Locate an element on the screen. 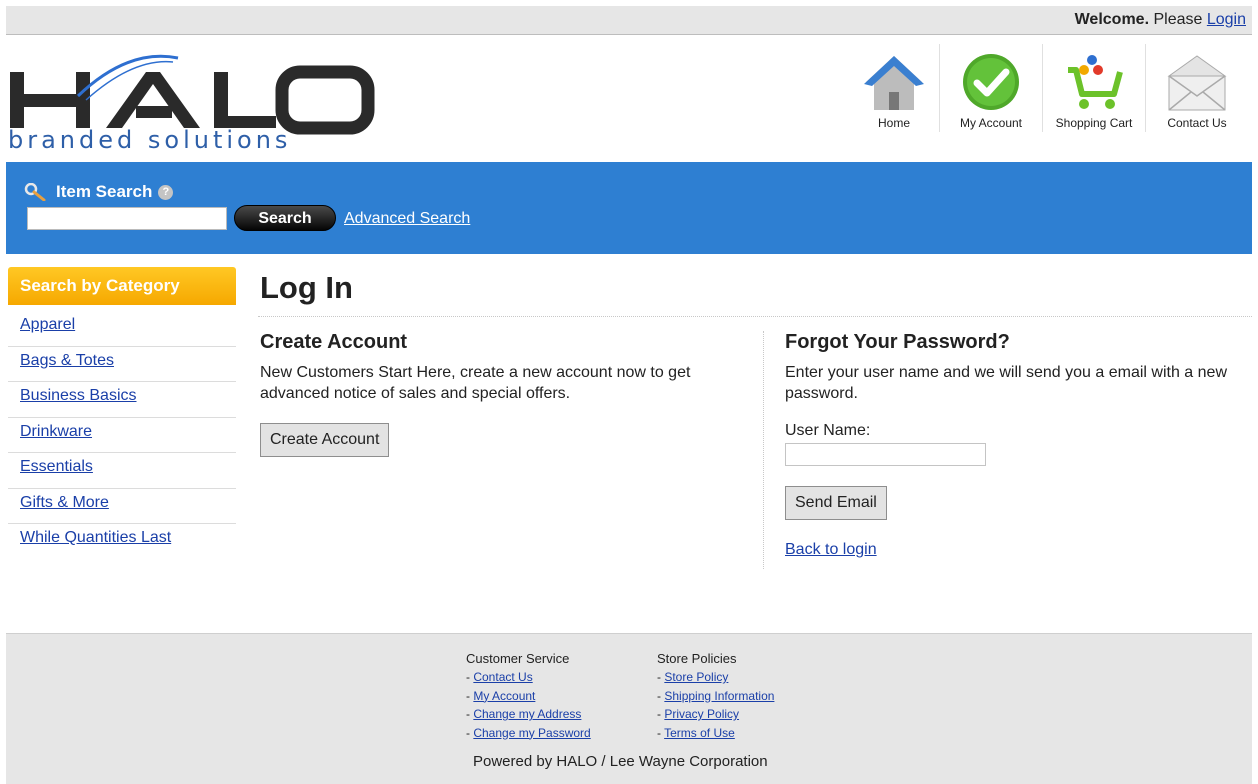 This screenshot has height=784, width=1258. category-link: Apparel is located at coordinates (47, 324).